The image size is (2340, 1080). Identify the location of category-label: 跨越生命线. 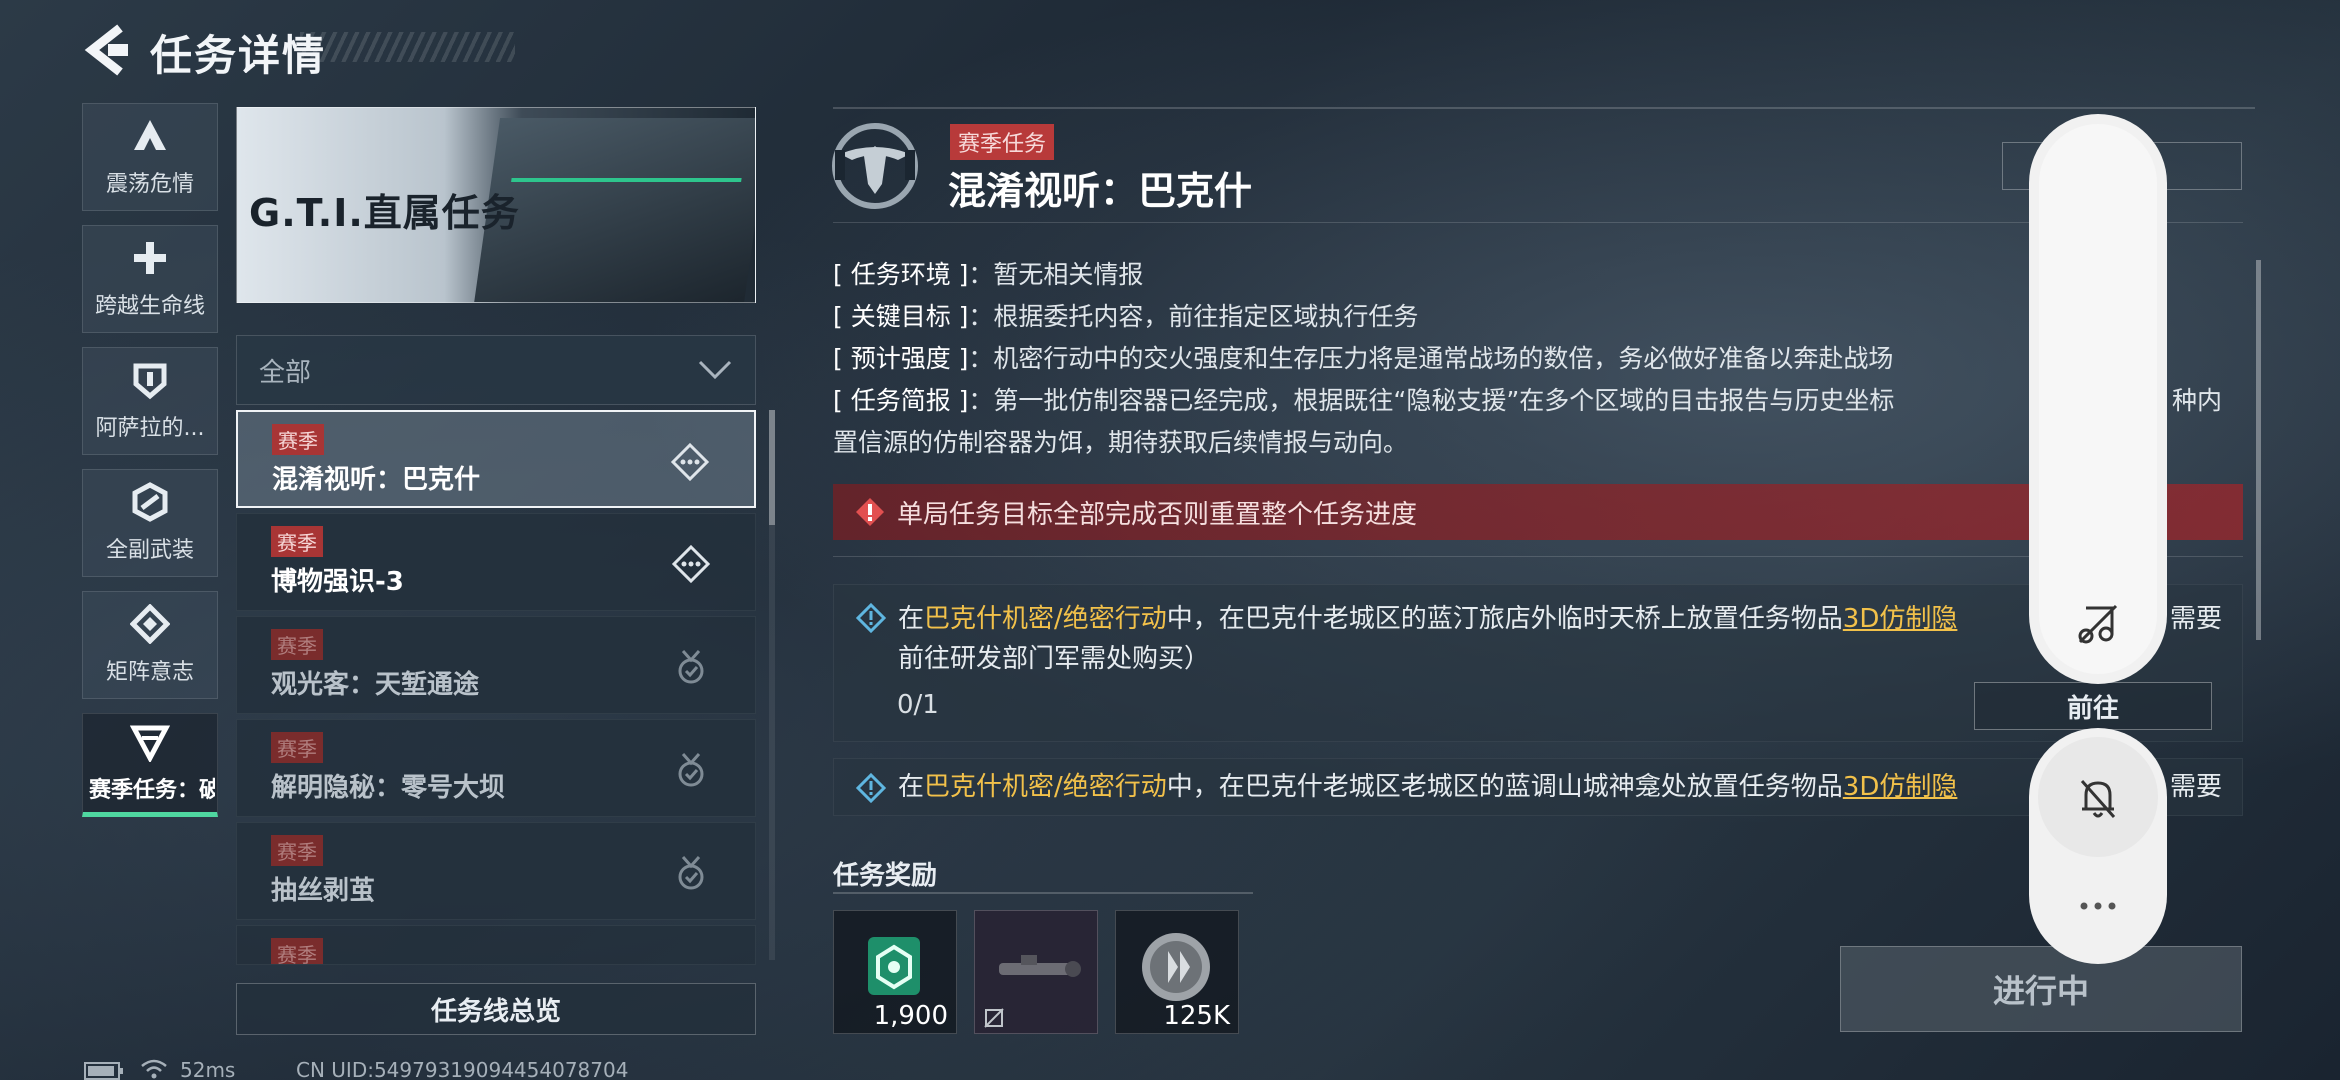
(149, 306).